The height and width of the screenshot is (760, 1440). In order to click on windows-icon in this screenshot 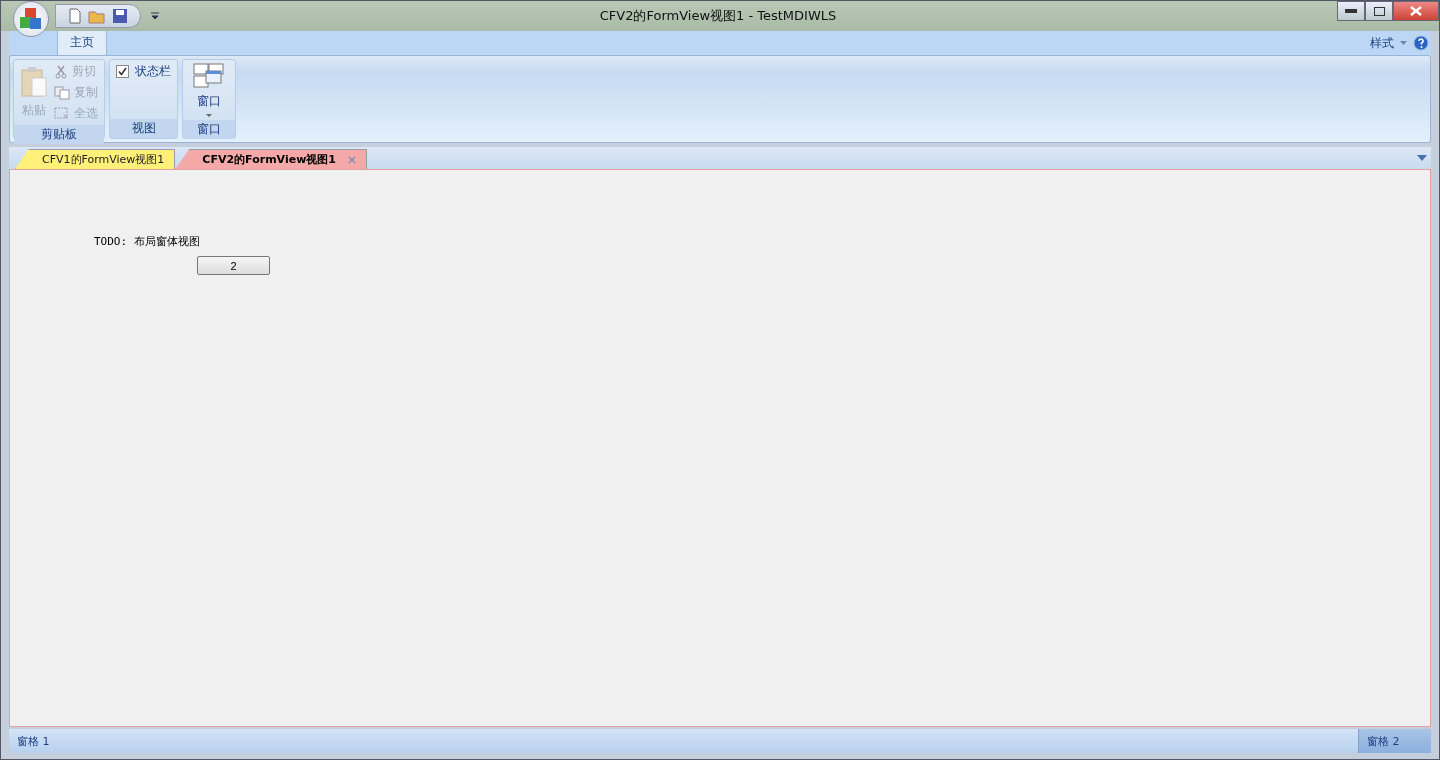, I will do `click(209, 76)`.